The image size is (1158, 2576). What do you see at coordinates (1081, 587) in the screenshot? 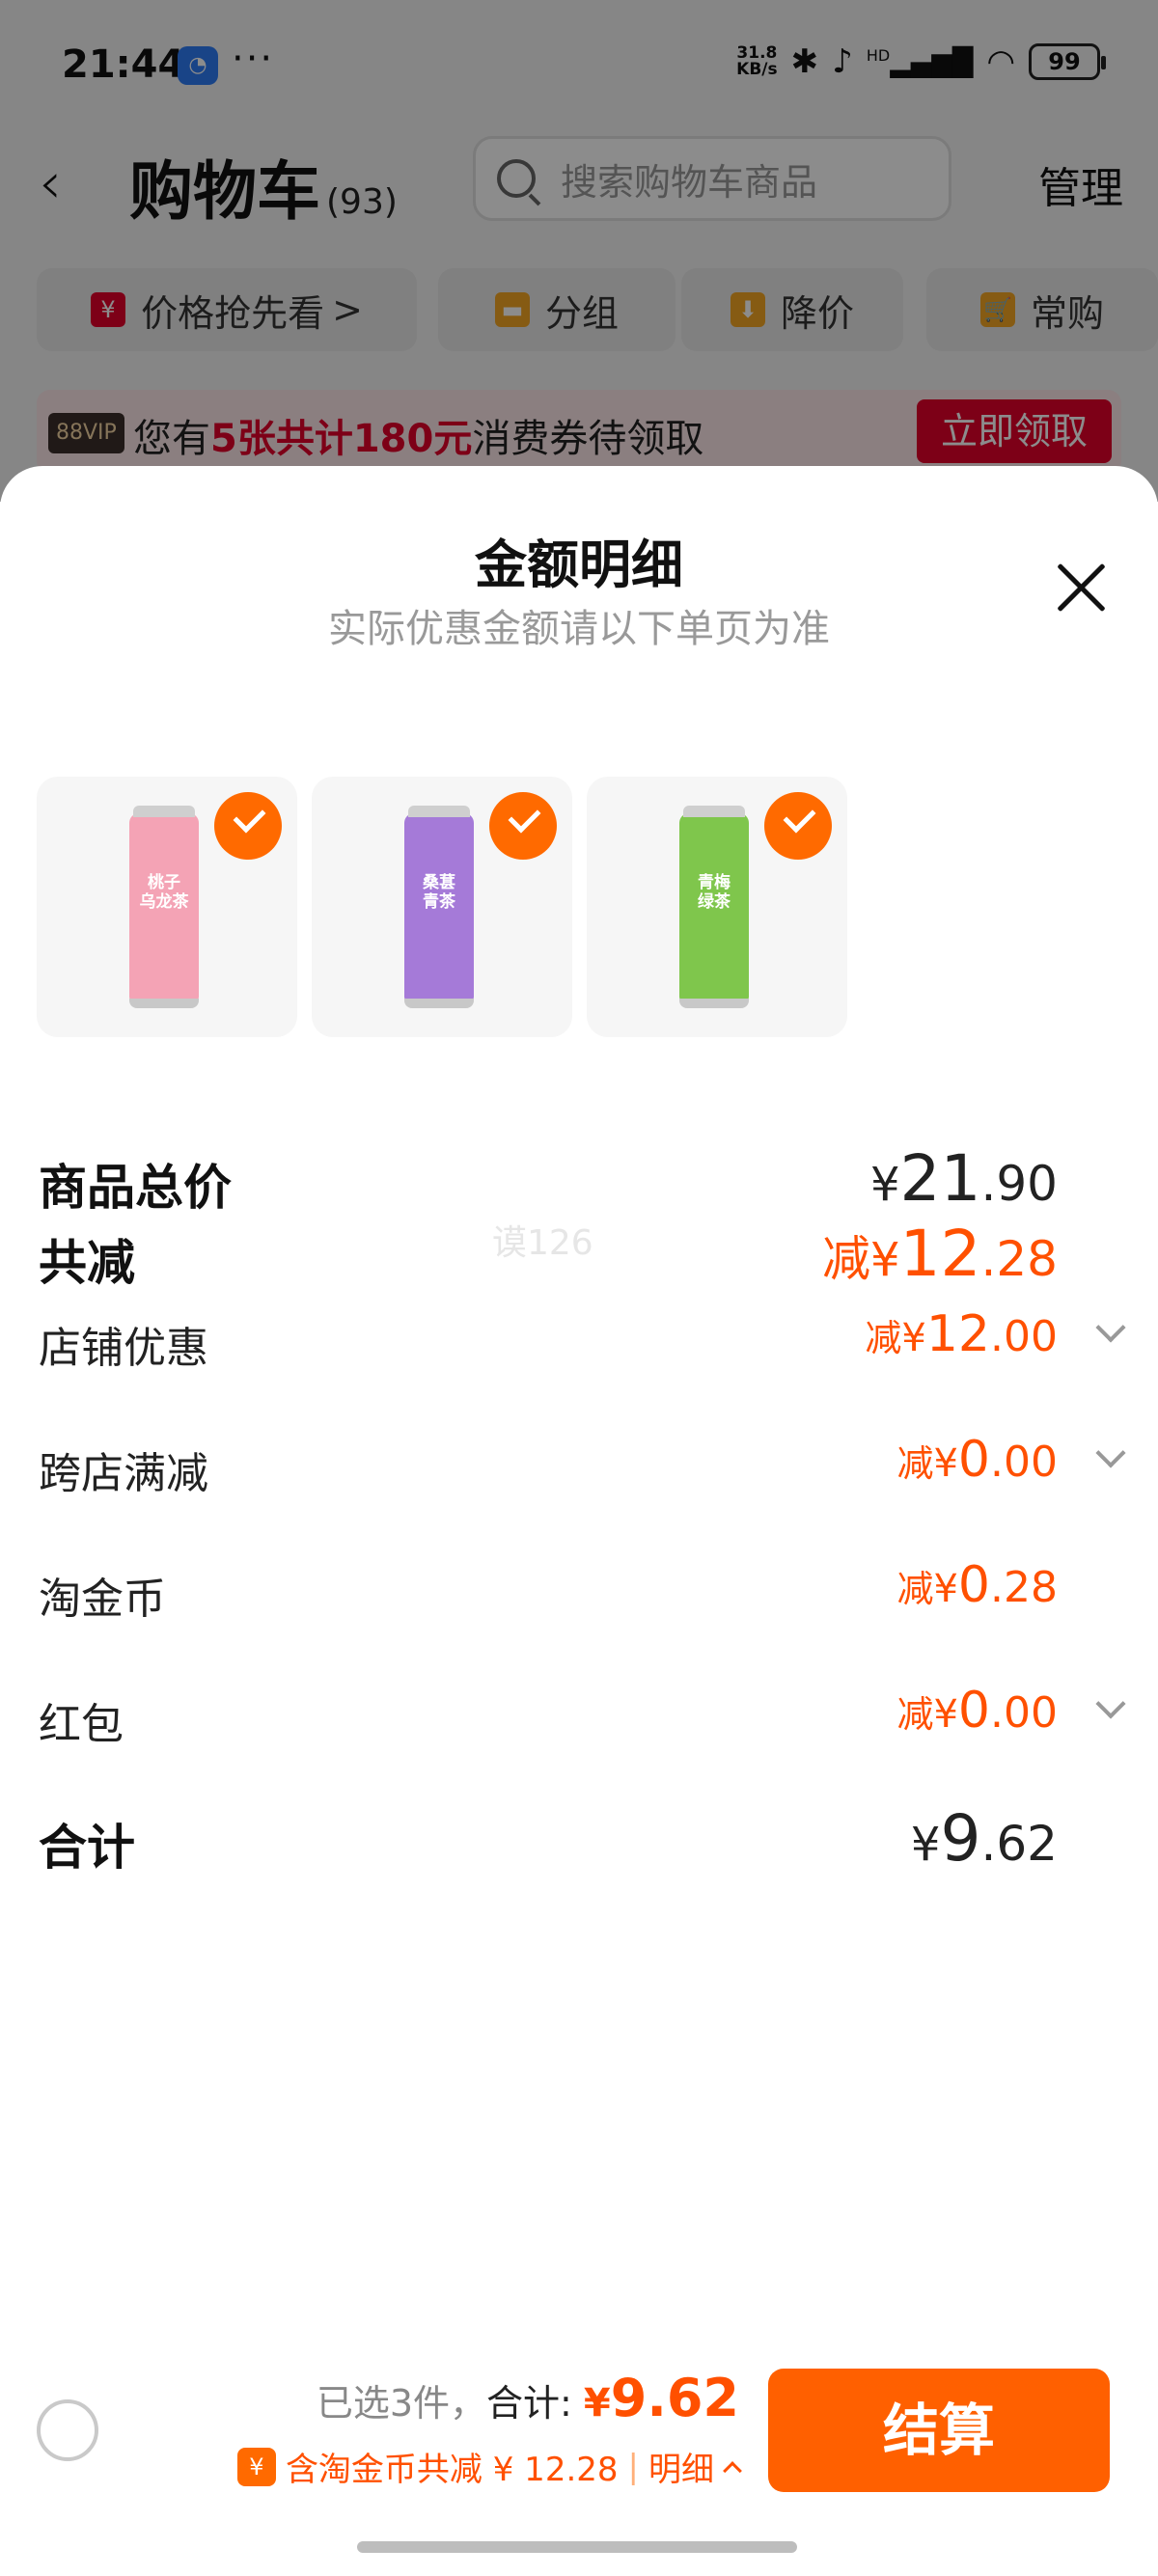
I see `close-icon` at bounding box center [1081, 587].